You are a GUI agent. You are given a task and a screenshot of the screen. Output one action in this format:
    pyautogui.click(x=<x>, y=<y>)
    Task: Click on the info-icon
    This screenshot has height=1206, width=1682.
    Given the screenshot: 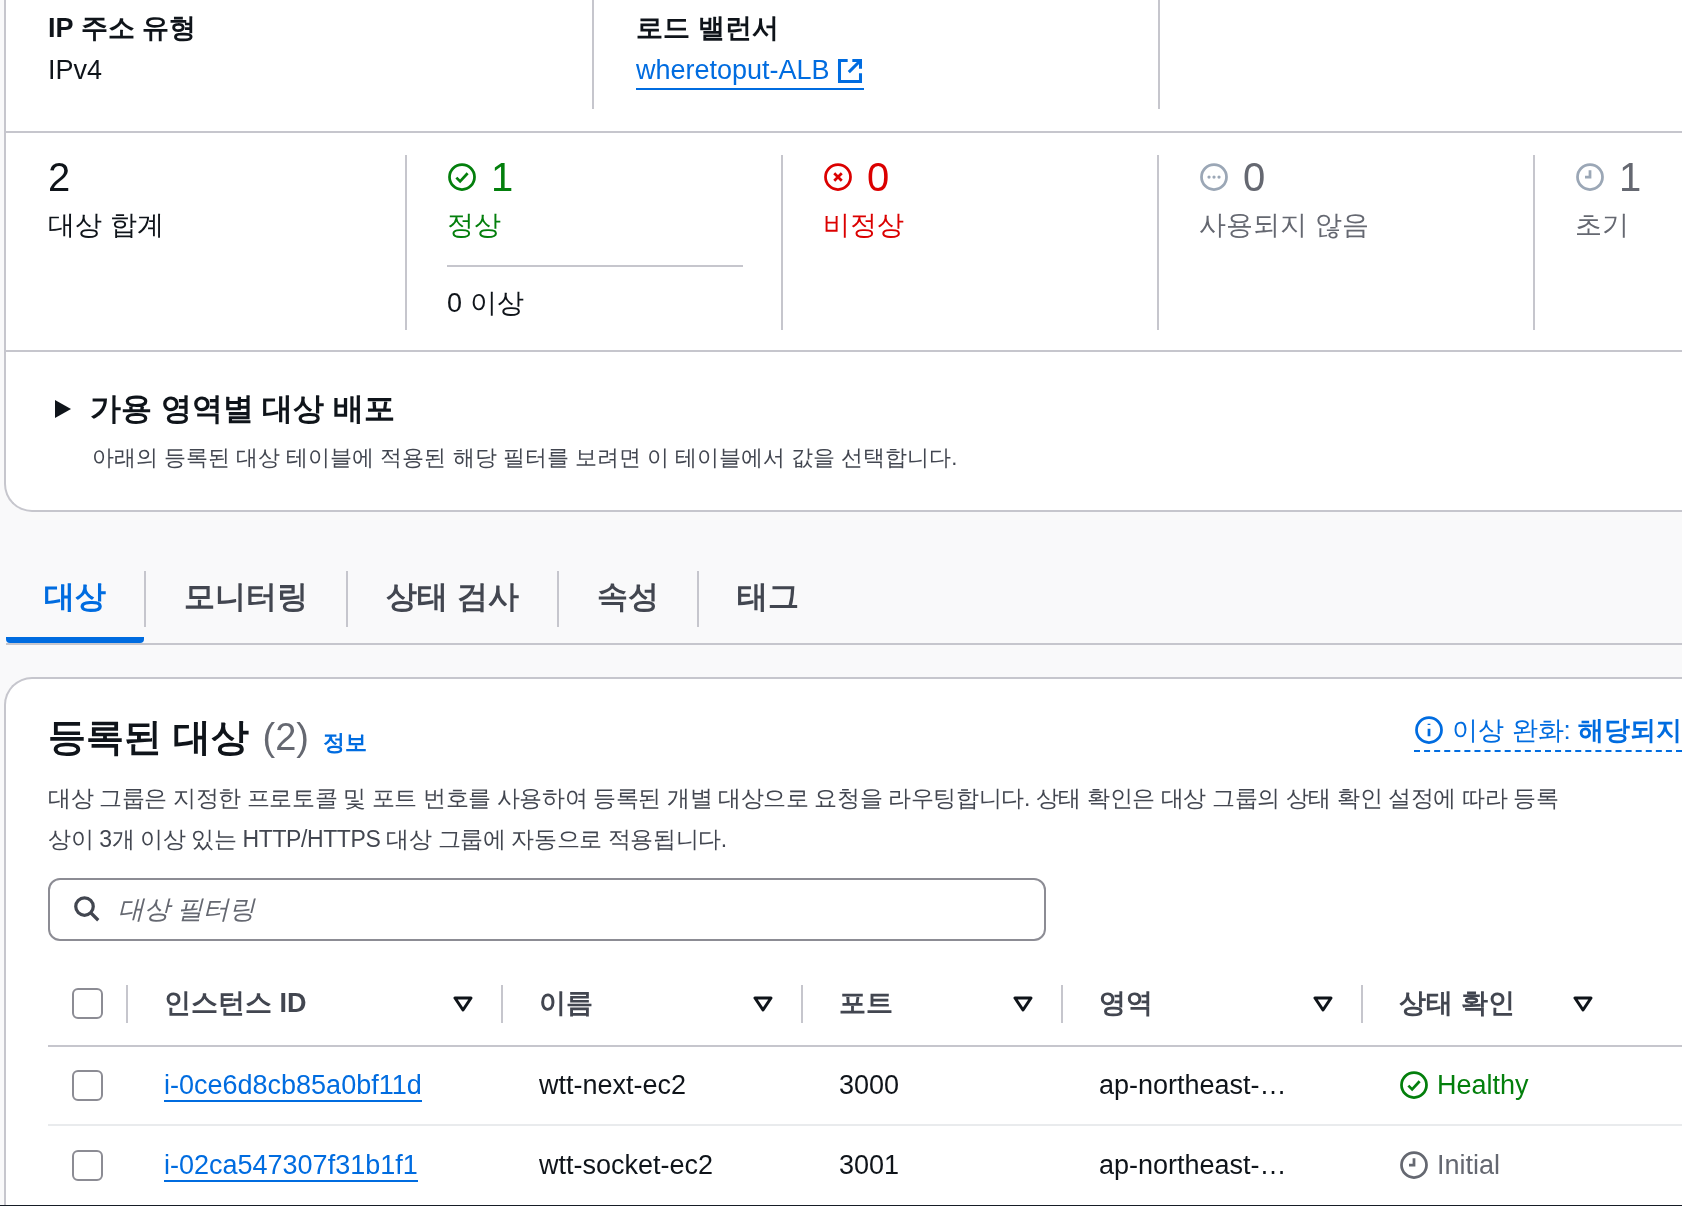 What is the action you would take?
    pyautogui.click(x=1429, y=730)
    